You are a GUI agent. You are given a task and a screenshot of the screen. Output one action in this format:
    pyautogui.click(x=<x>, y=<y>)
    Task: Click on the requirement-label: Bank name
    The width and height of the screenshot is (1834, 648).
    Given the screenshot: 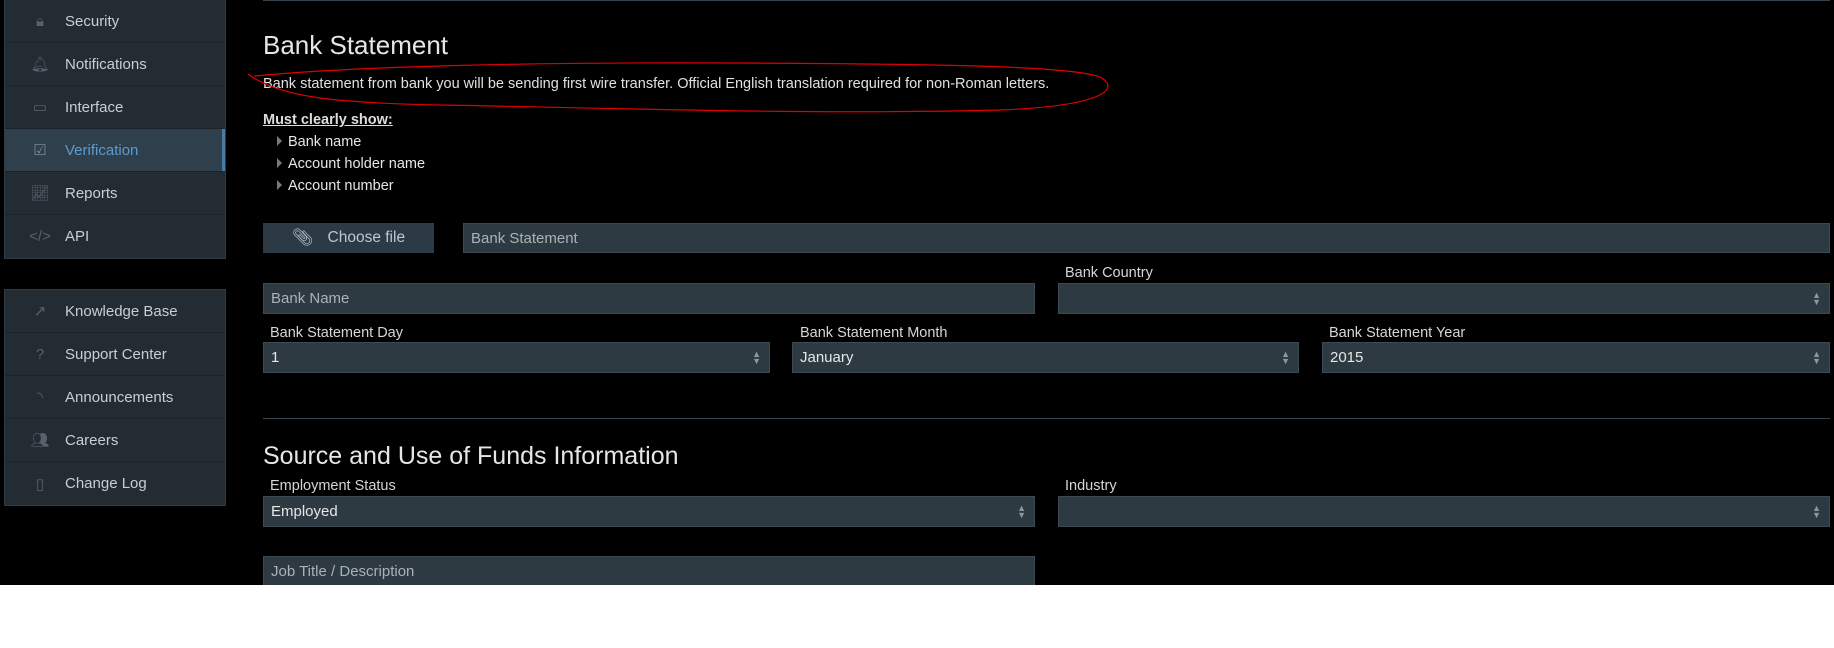 What is the action you would take?
    pyautogui.click(x=325, y=142)
    